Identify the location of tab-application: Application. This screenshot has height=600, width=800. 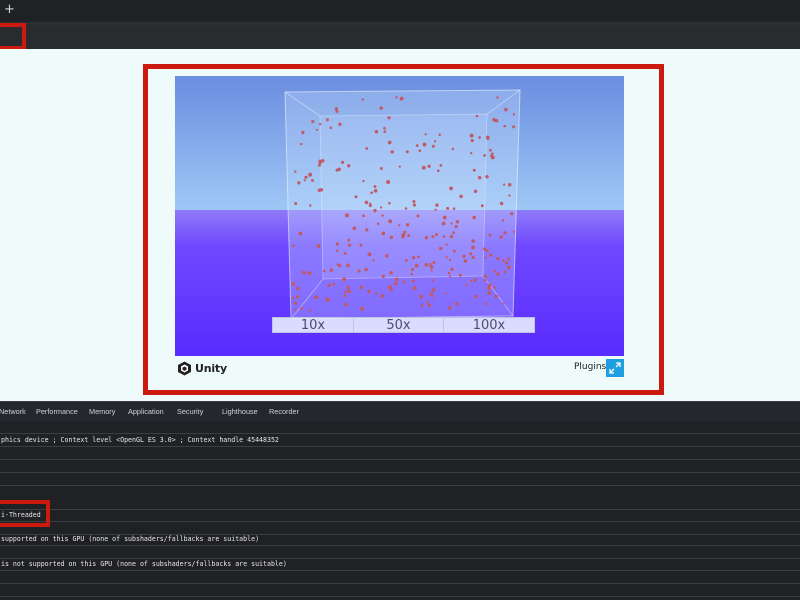
(146, 411).